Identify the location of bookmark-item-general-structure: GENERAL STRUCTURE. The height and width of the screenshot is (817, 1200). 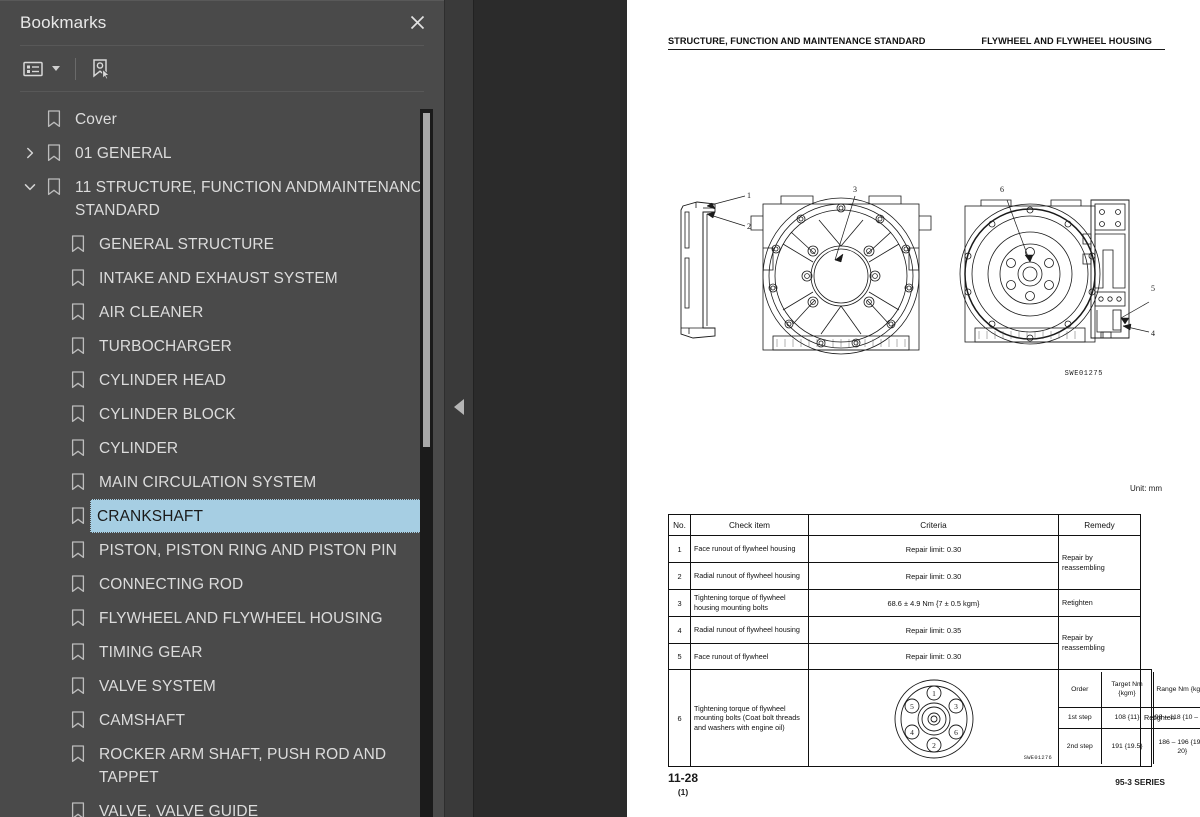
(222, 244).